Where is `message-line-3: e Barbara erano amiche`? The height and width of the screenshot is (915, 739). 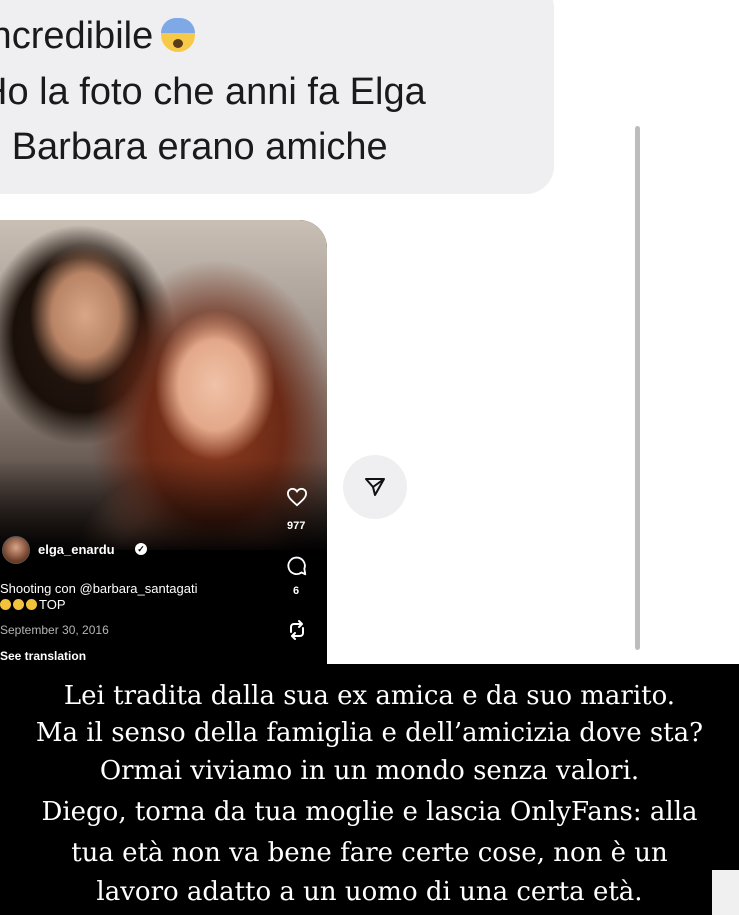
message-line-3: e Barbara erano amiche is located at coordinates (194, 147).